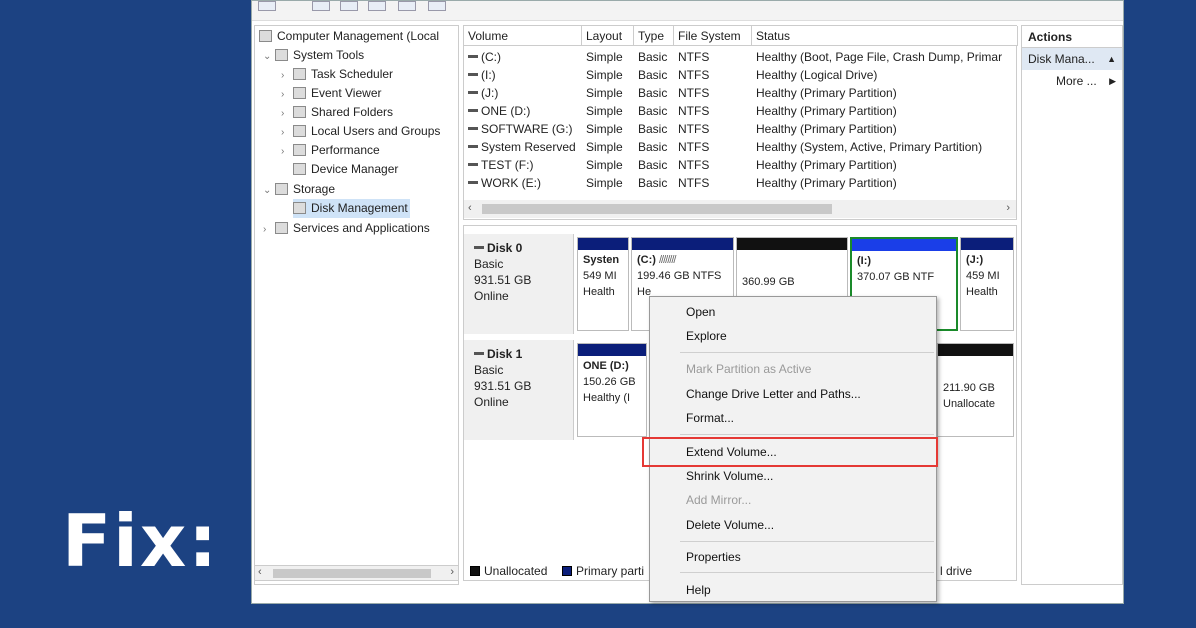  What do you see at coordinates (519, 390) in the screenshot?
I see `disk-1-info: Disk 1 Basic 931.51 GB Online` at bounding box center [519, 390].